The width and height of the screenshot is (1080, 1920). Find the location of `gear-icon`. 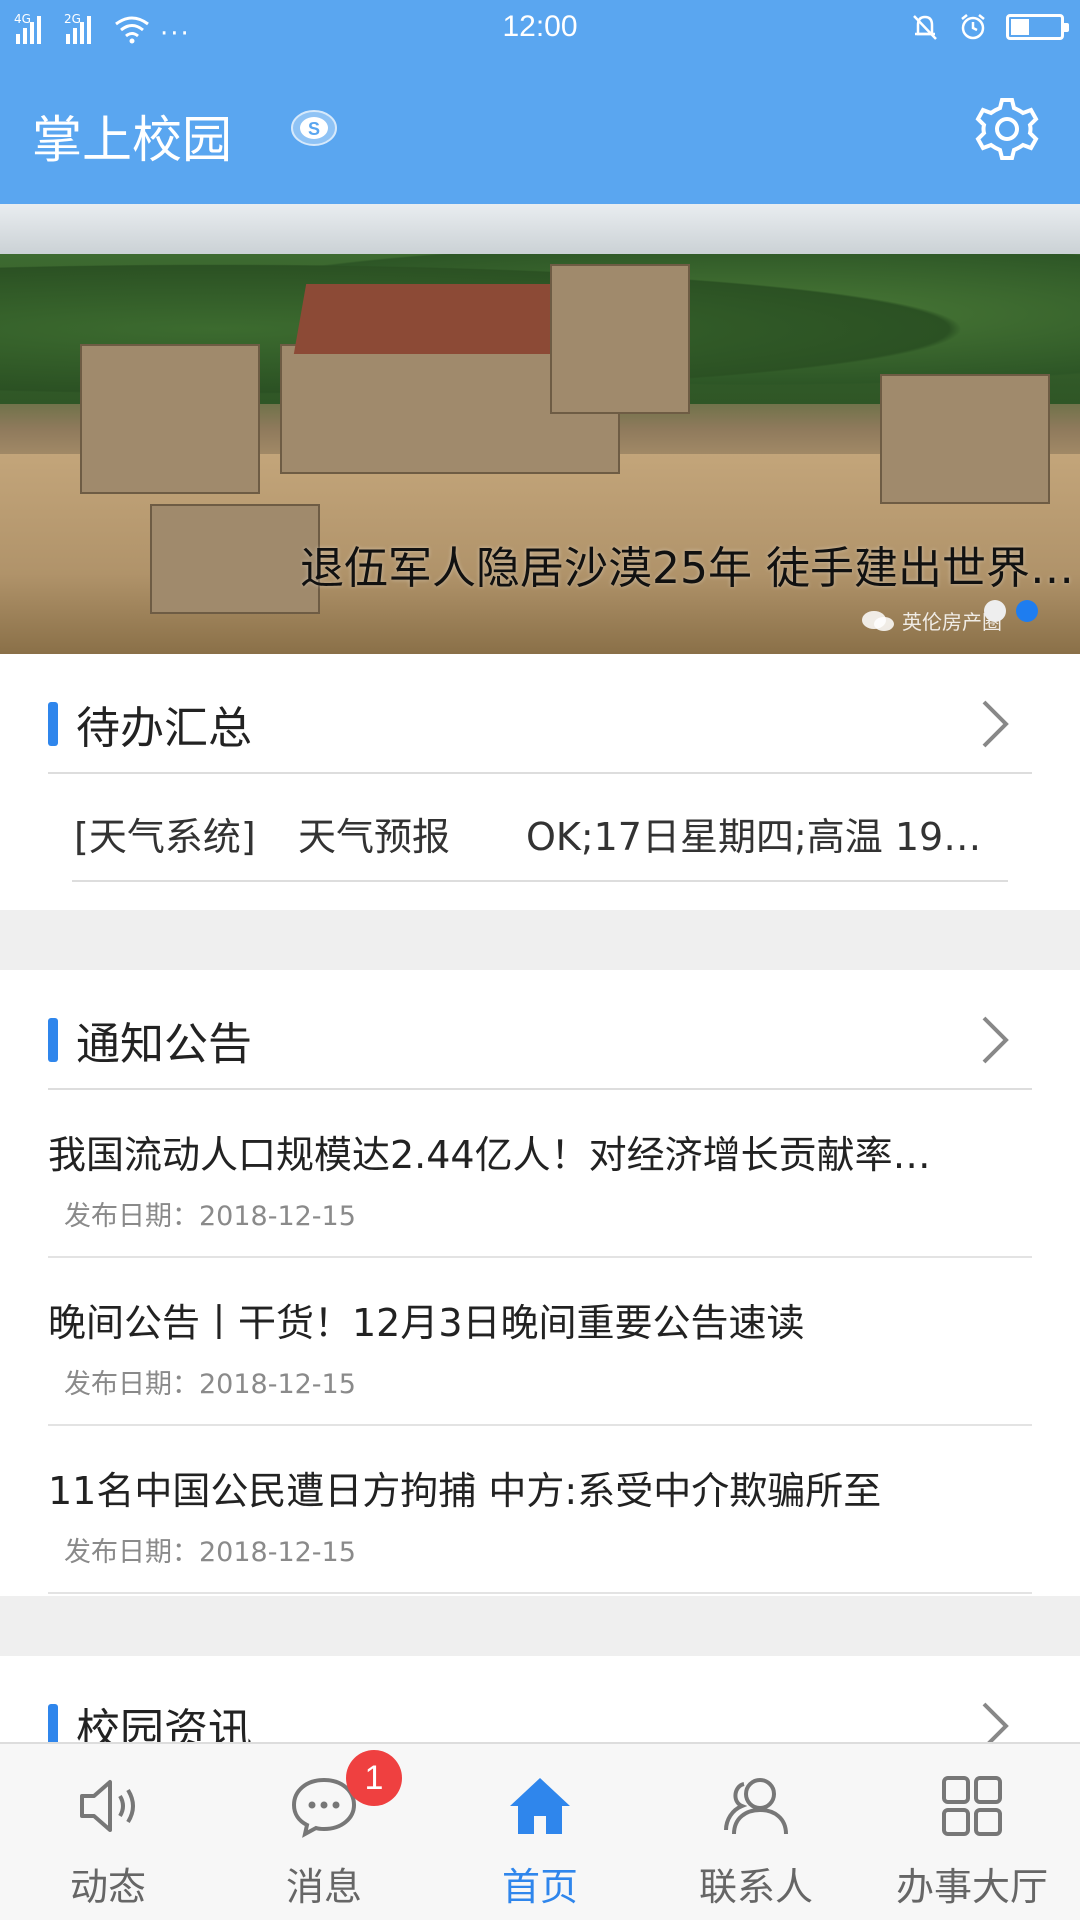

gear-icon is located at coordinates (1007, 129).